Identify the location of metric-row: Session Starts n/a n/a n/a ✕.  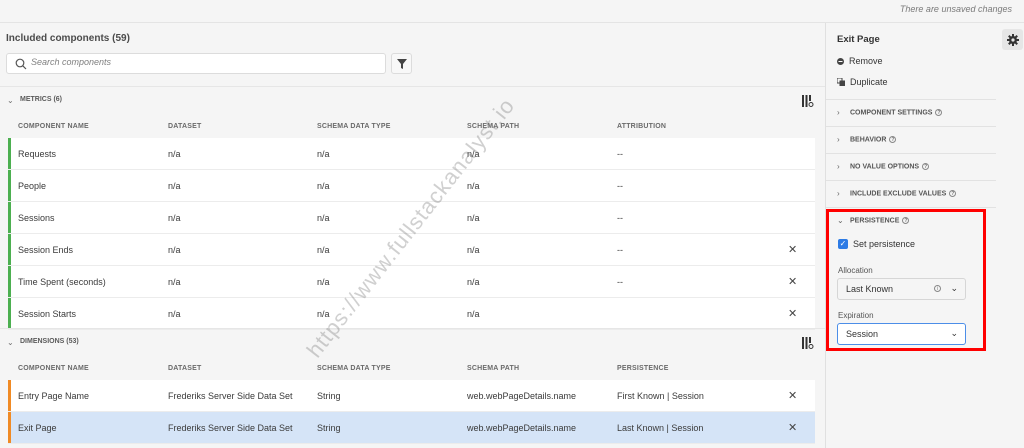
(411, 314).